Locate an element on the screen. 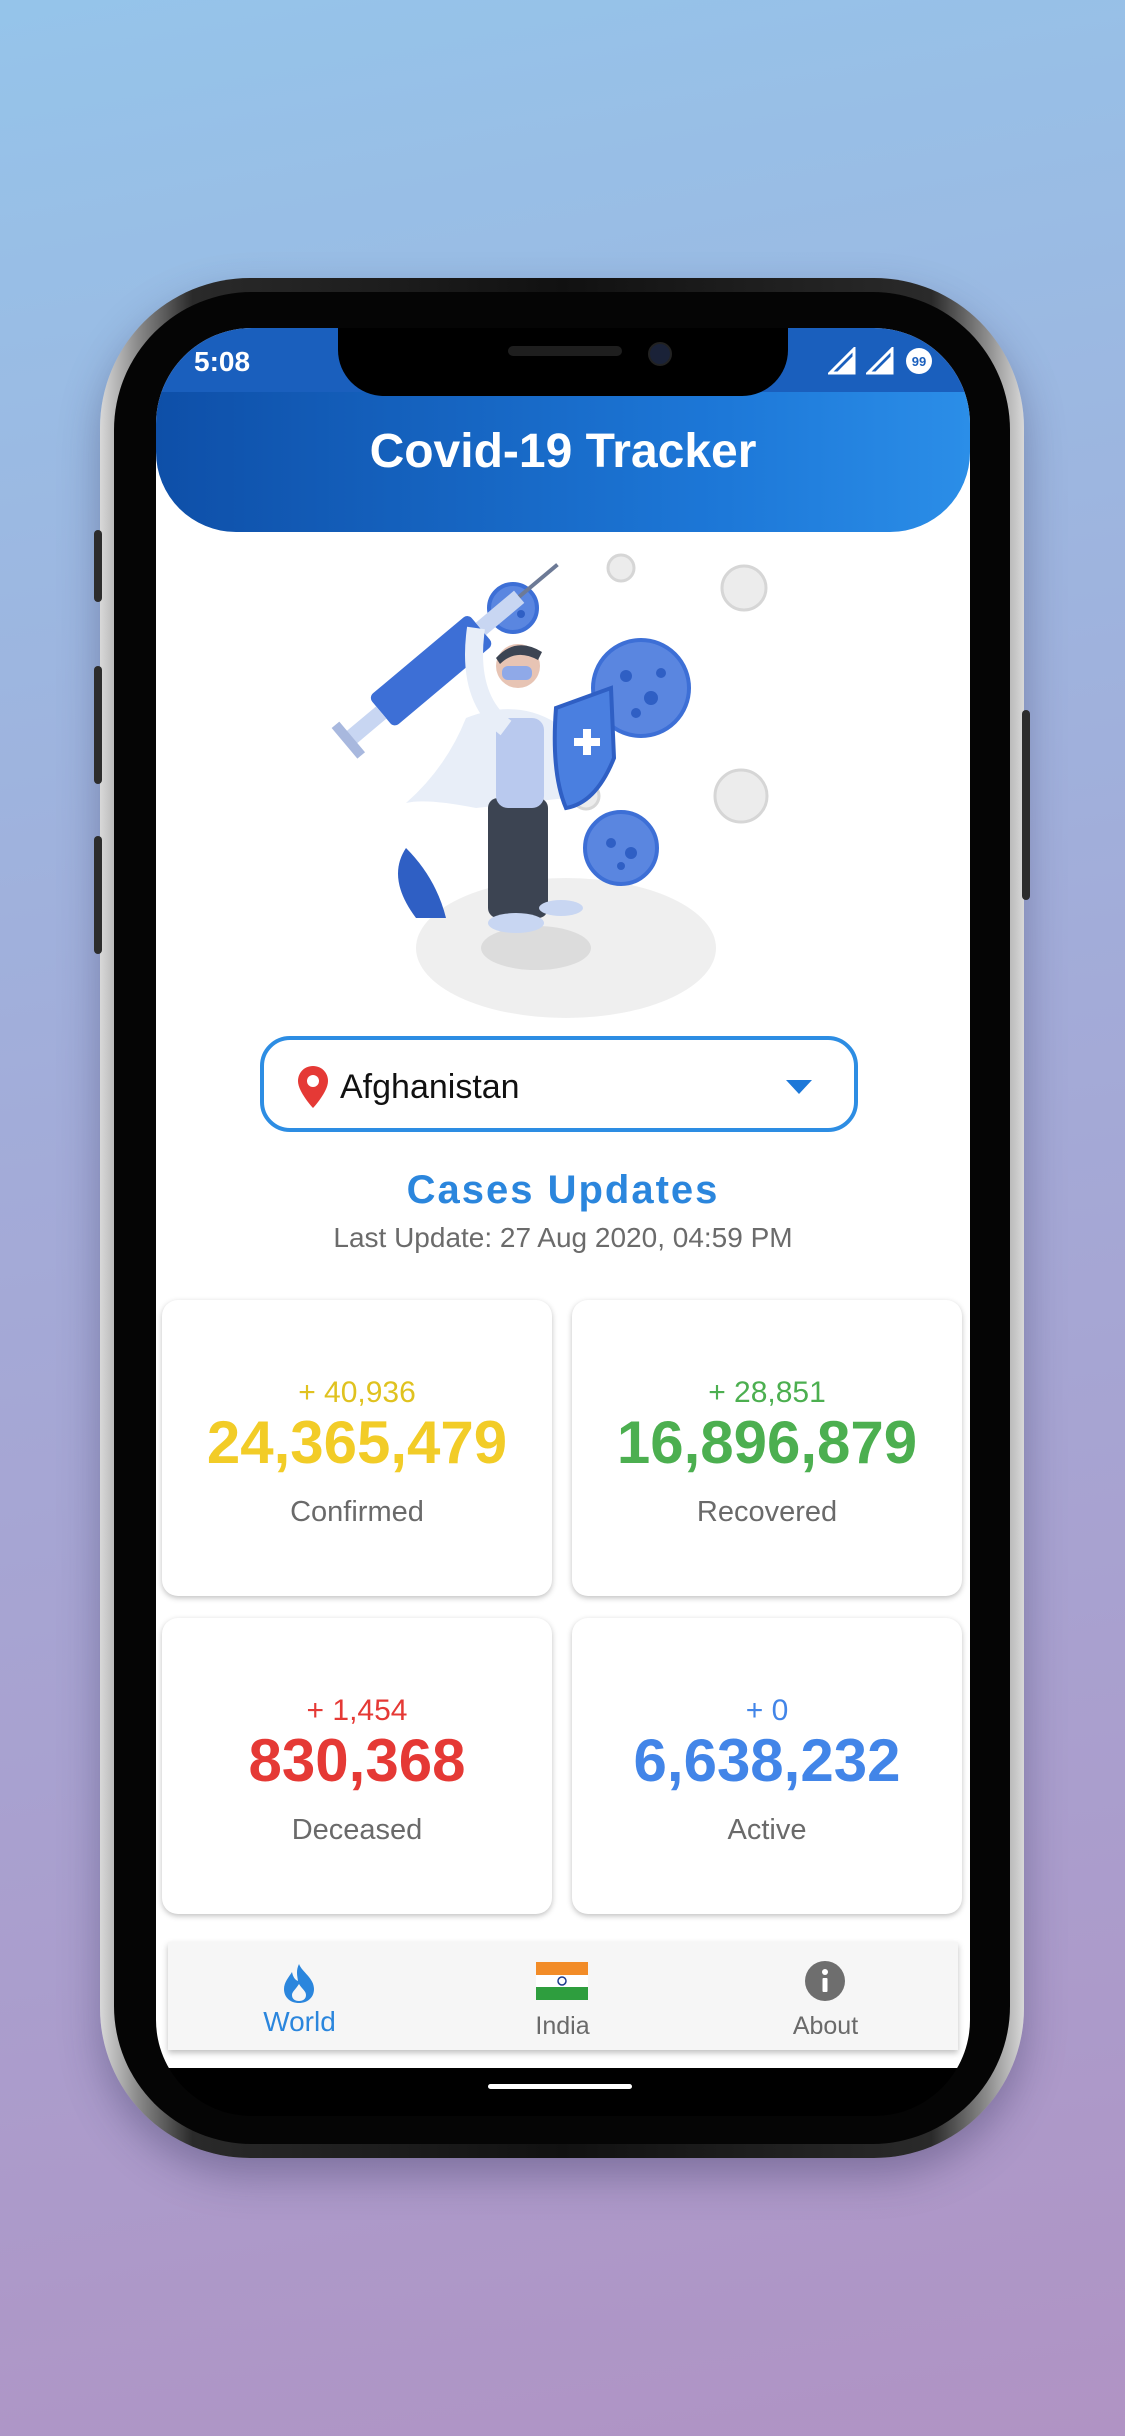 This screenshot has width=1125, height=2436. home-indicator is located at coordinates (560, 2086).